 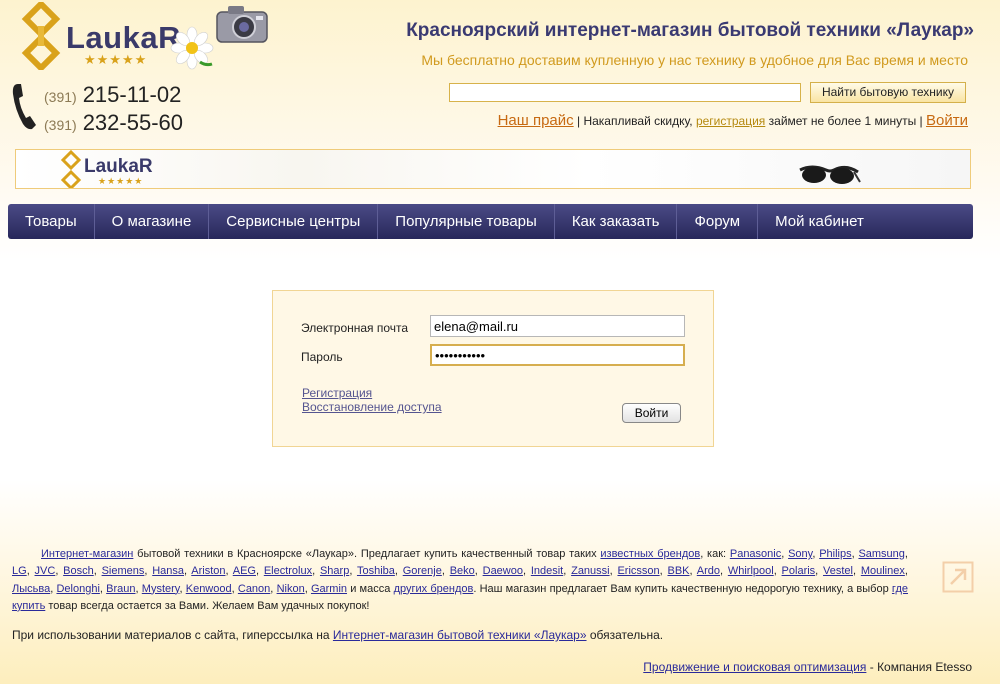 I want to click on brand-link: AEG, so click(x=244, y=571).